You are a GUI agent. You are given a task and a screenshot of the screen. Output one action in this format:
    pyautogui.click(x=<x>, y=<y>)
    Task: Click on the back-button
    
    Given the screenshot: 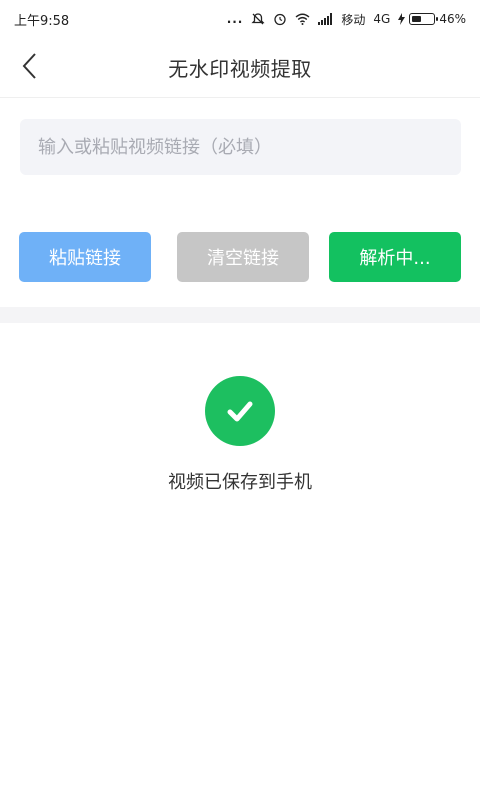 What is the action you would take?
    pyautogui.click(x=30, y=68)
    